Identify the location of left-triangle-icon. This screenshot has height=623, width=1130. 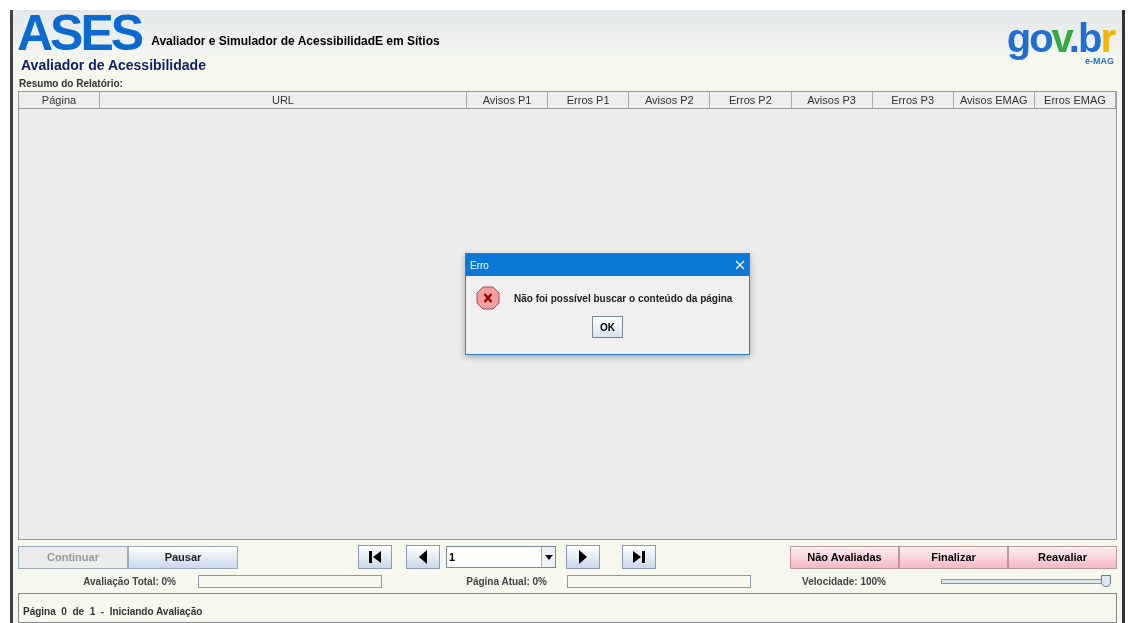
(423, 557).